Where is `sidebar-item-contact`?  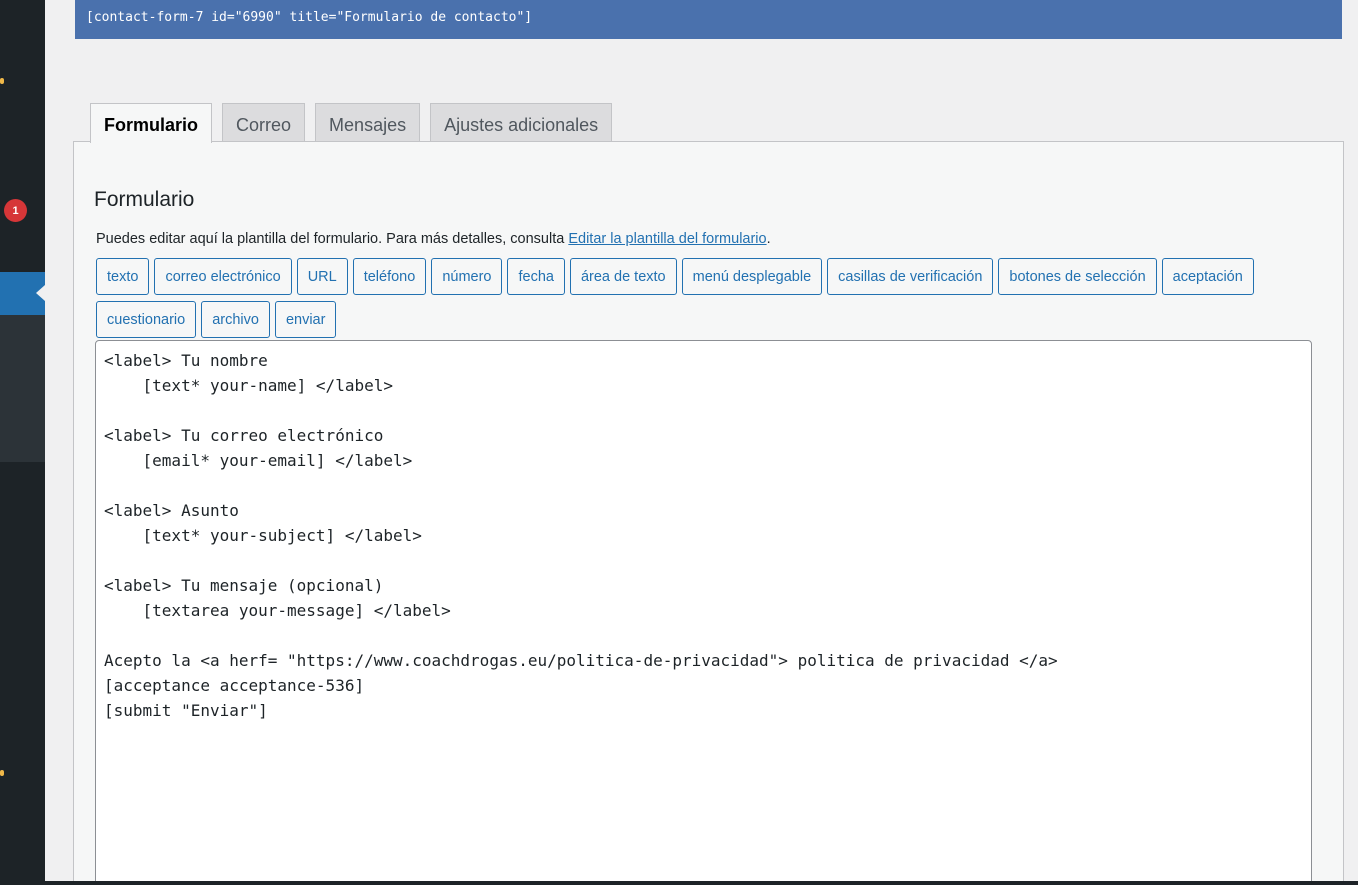 sidebar-item-contact is located at coordinates (22, 293).